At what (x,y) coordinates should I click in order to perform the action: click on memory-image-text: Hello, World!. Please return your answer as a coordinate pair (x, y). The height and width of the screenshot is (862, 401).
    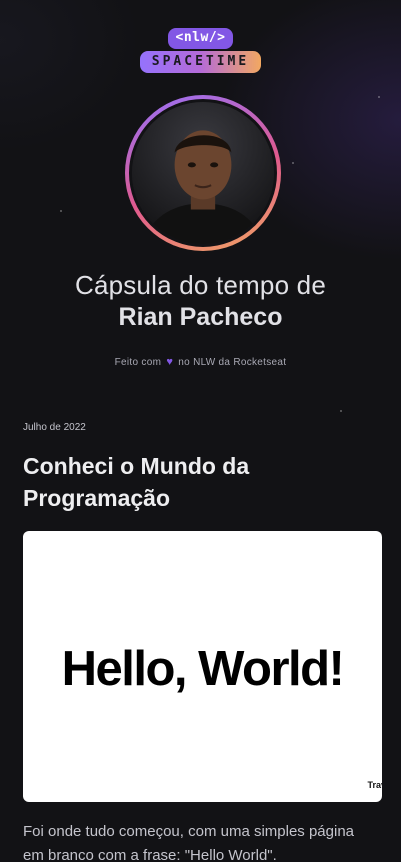
    Looking at the image, I should click on (203, 669).